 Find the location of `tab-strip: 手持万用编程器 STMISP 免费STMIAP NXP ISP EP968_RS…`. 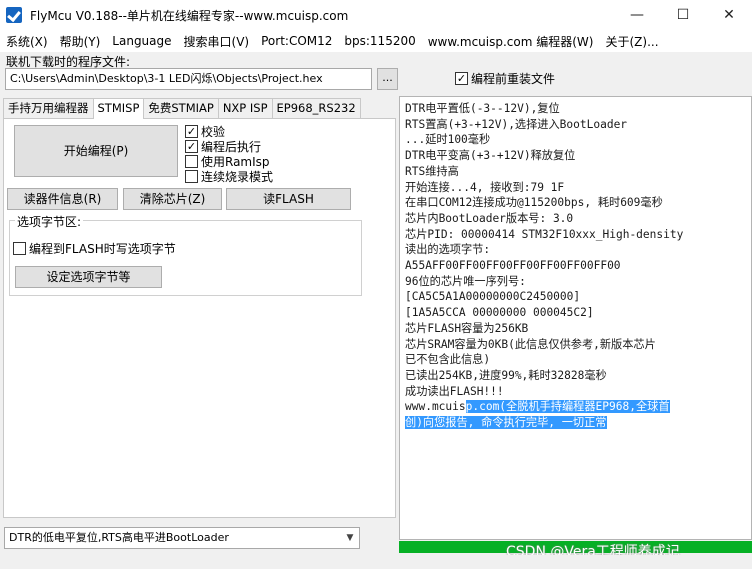

tab-strip: 手持万用编程器 STMISP 免费STMIAP NXP ISP EP968_RS… is located at coordinates (182, 108).